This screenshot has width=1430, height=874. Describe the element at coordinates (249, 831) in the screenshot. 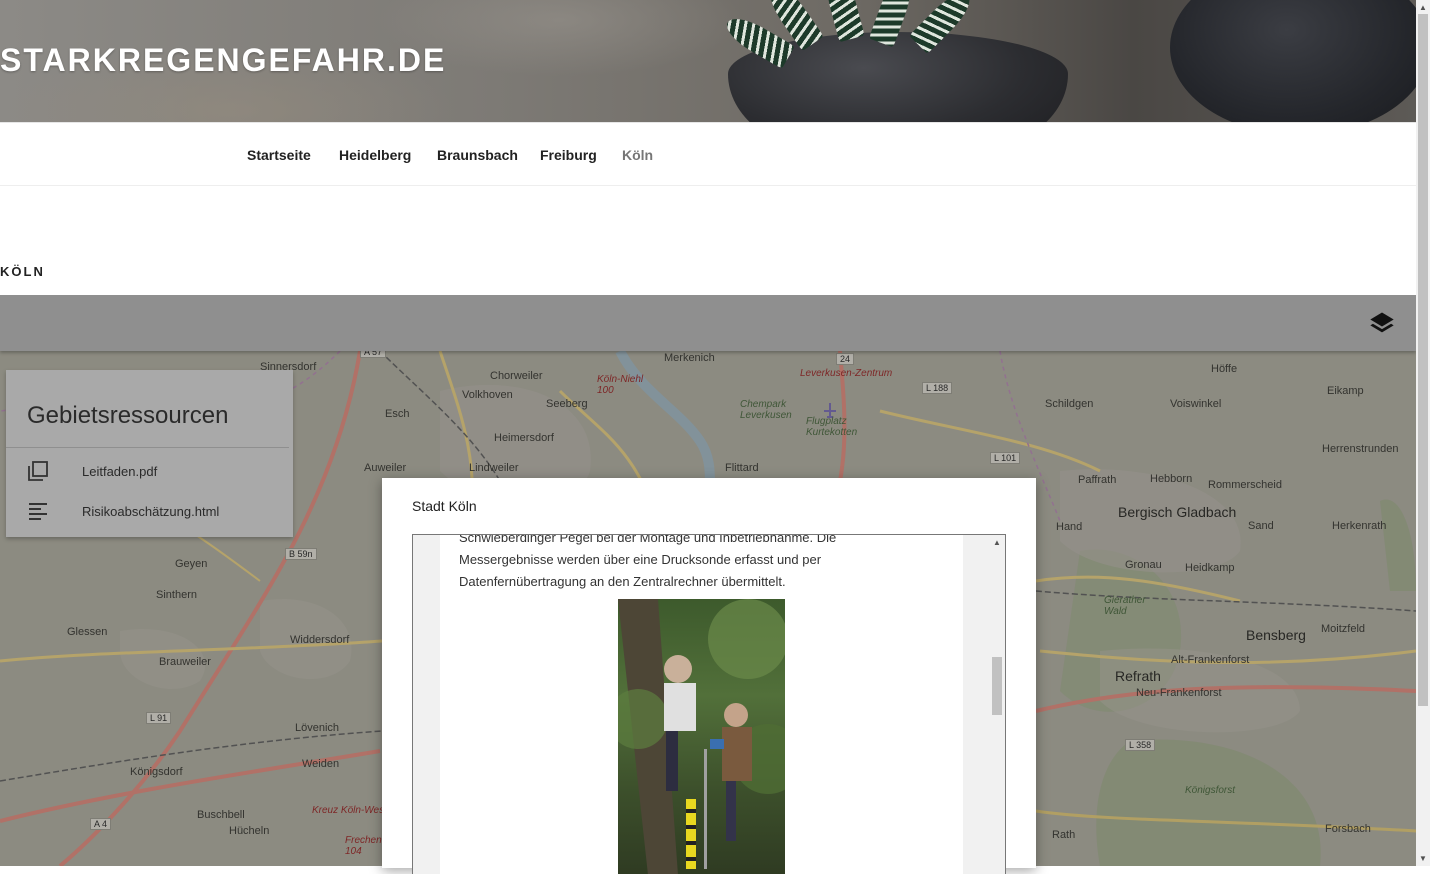

I see `map-label: Hücheln` at that location.